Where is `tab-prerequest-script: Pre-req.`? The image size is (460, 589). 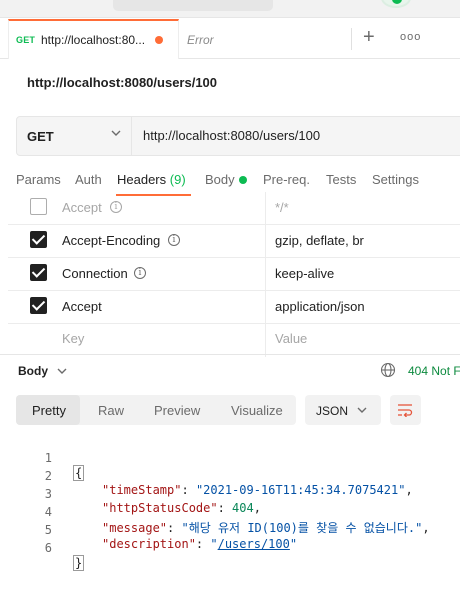 tab-prerequest-script: Pre-req. is located at coordinates (286, 179).